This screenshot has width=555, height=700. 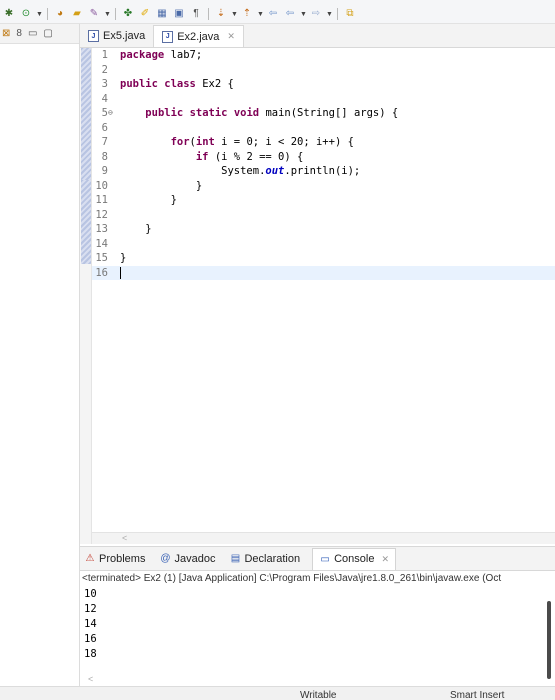 What do you see at coordinates (323, 99) in the screenshot?
I see `code-line: 4` at bounding box center [323, 99].